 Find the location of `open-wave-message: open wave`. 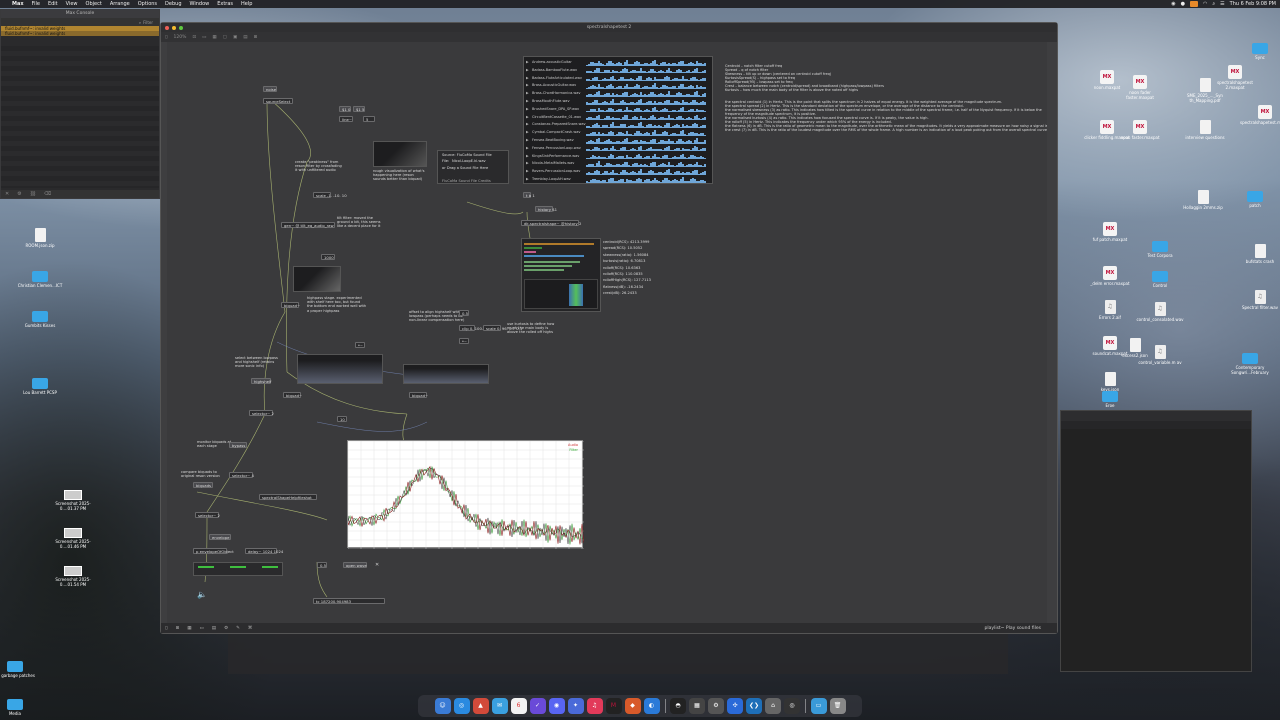

open-wave-message: open wave is located at coordinates (355, 565).